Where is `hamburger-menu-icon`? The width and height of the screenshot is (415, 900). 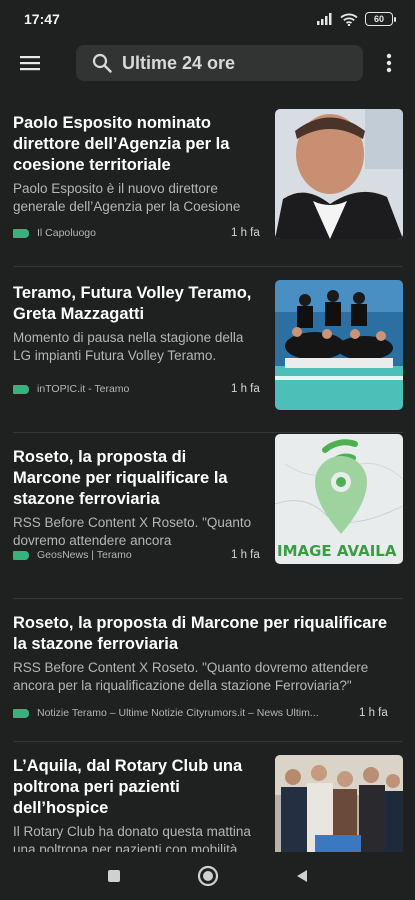
hamburger-menu-icon is located at coordinates (30, 63).